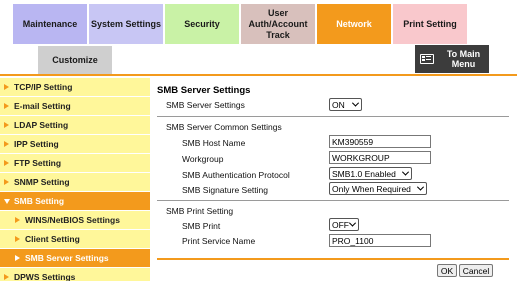 The image size is (517, 281). What do you see at coordinates (42, 106) in the screenshot?
I see `sidebar-item-label: E-mail Setting` at bounding box center [42, 106].